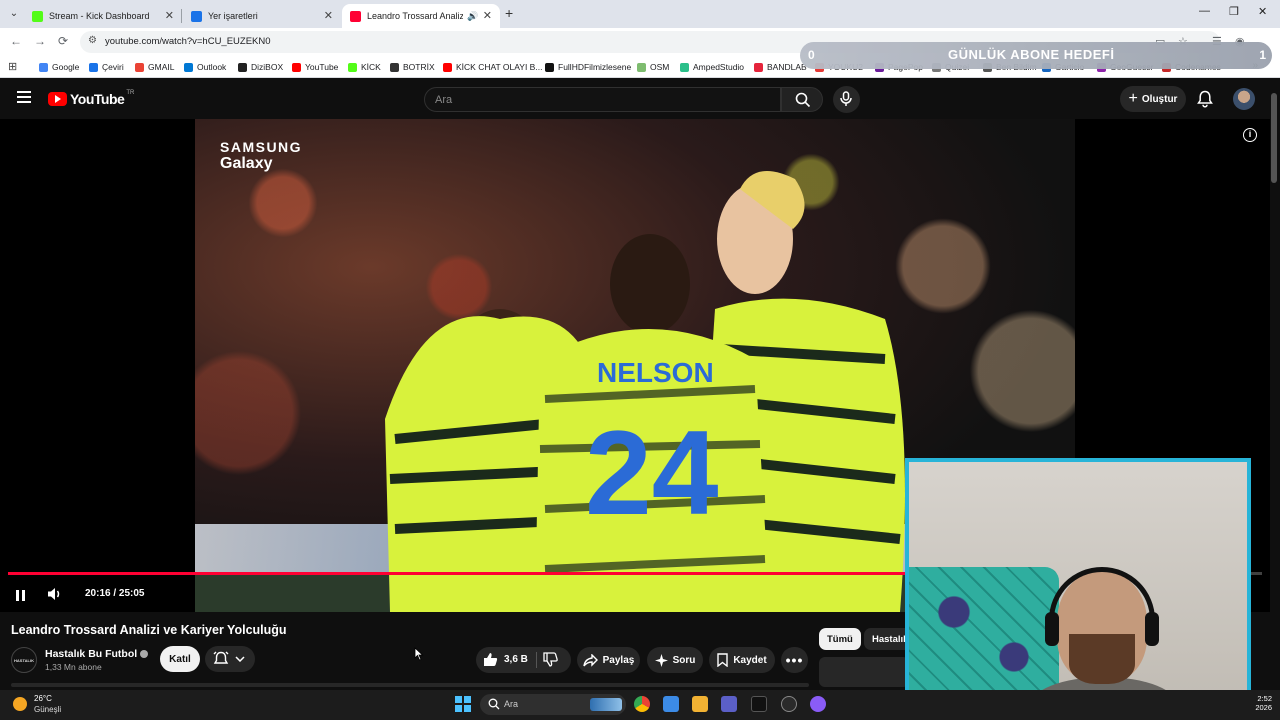  I want to click on windows-taskbar: 26°C Güneşli Ara 2:52 2026, so click(640, 705).